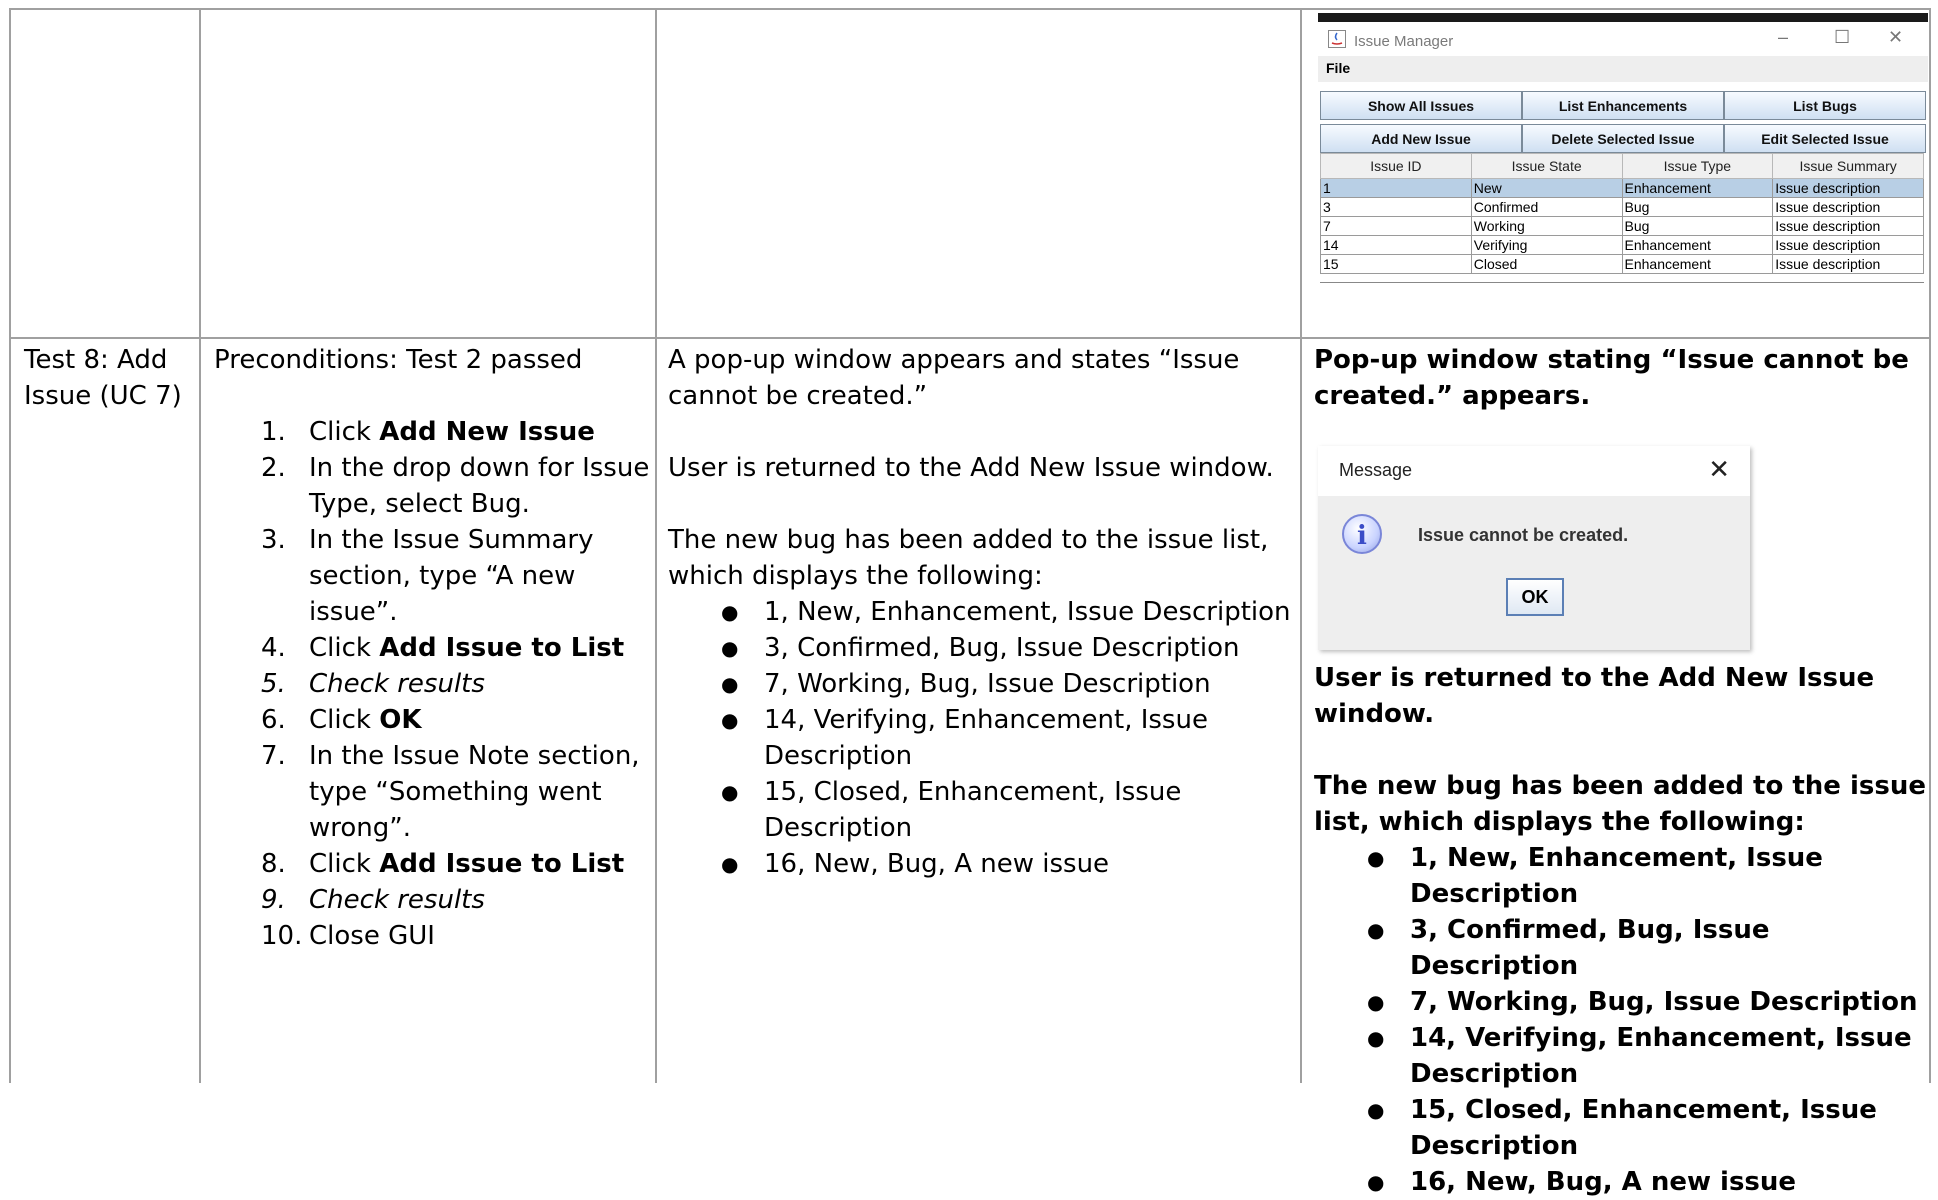  What do you see at coordinates (1848, 166) in the screenshot?
I see `column-header: Issue Summary` at bounding box center [1848, 166].